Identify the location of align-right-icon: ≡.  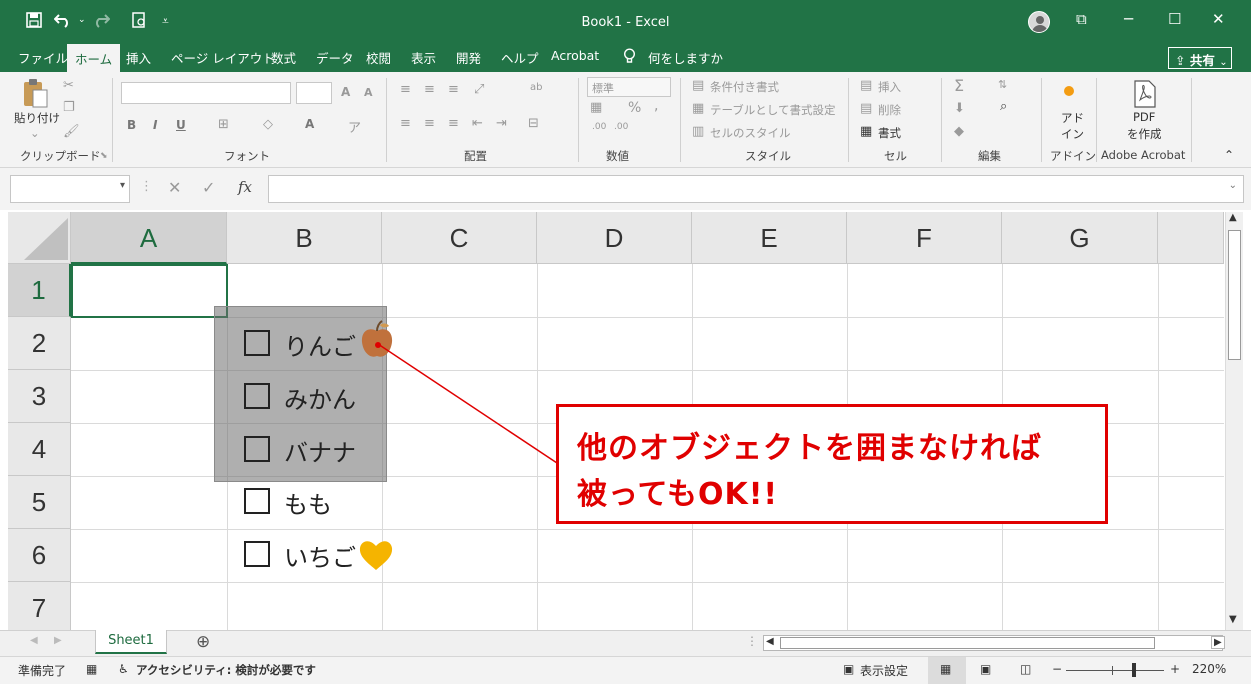
(453, 123).